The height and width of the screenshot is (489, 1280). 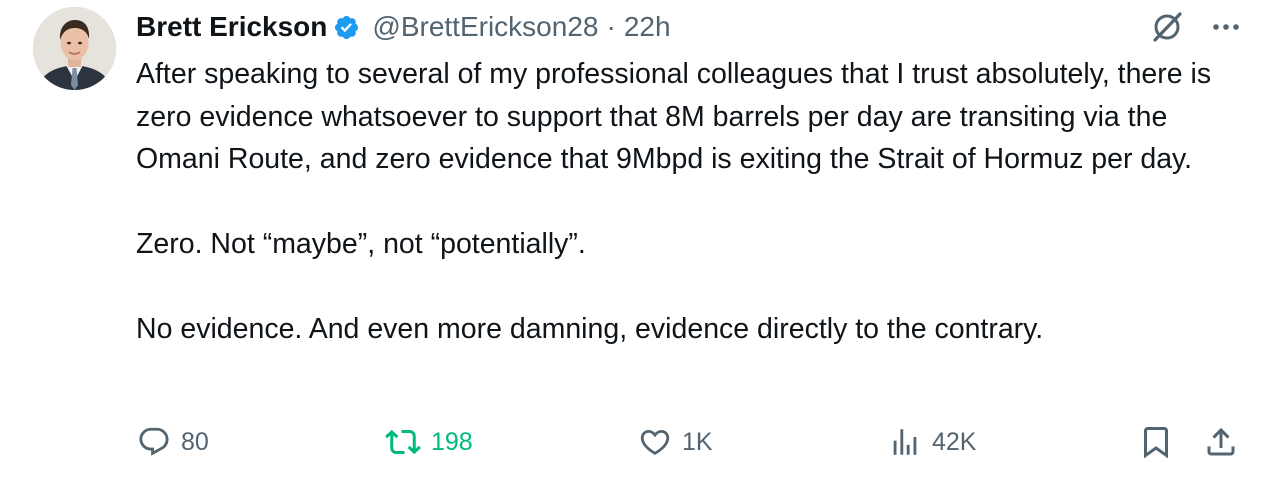 What do you see at coordinates (403, 442) in the screenshot?
I see `repost-icon` at bounding box center [403, 442].